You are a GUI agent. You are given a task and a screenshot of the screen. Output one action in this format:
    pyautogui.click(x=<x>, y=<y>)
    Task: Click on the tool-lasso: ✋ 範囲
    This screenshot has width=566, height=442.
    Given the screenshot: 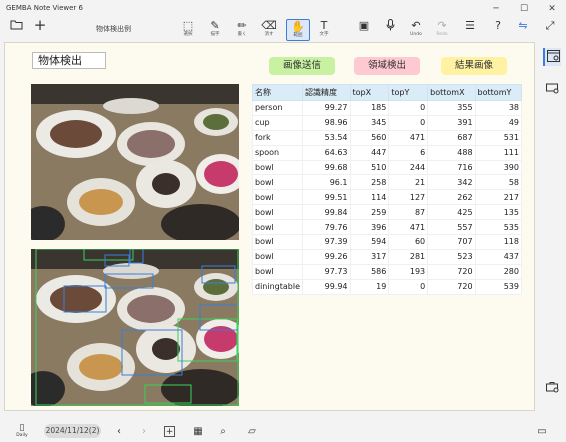 What is the action you would take?
    pyautogui.click(x=298, y=30)
    